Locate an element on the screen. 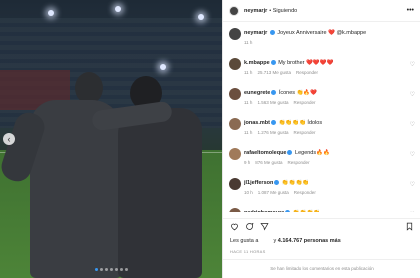 Image resolution: width=420 pixels, height=278 pixels. comment-time: 9 h is located at coordinates (247, 162).